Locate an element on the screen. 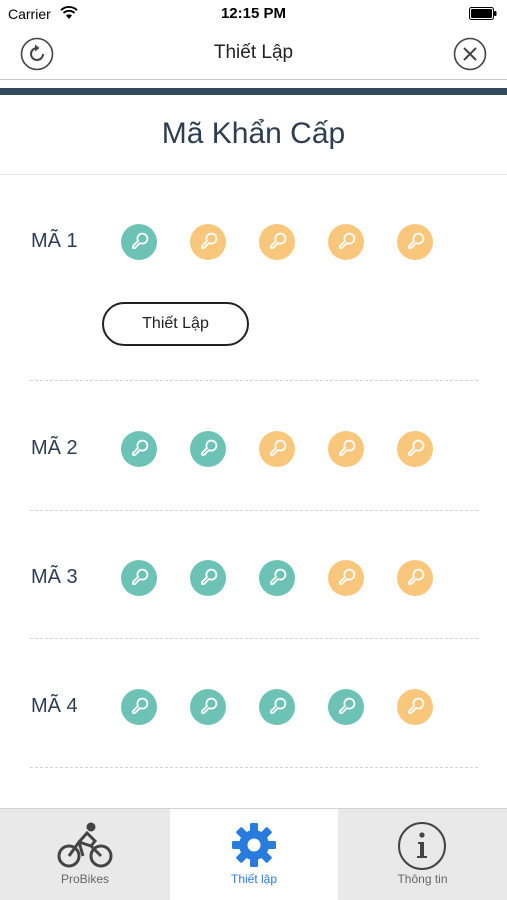 The height and width of the screenshot is (900, 507). tab-label: Thông tin is located at coordinates (422, 879).